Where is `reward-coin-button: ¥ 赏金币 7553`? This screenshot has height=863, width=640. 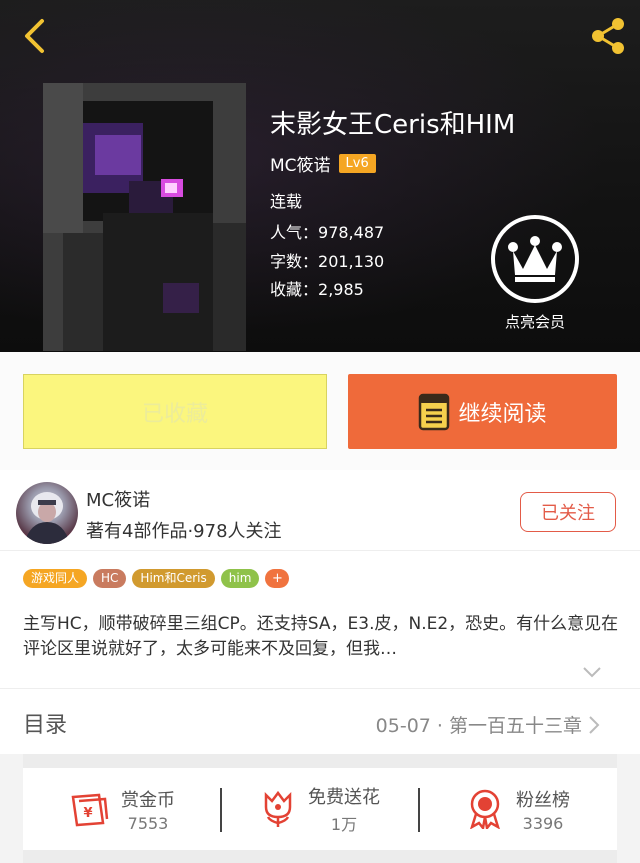
reward-coin-button: ¥ 赏金币 7553 is located at coordinates (122, 809).